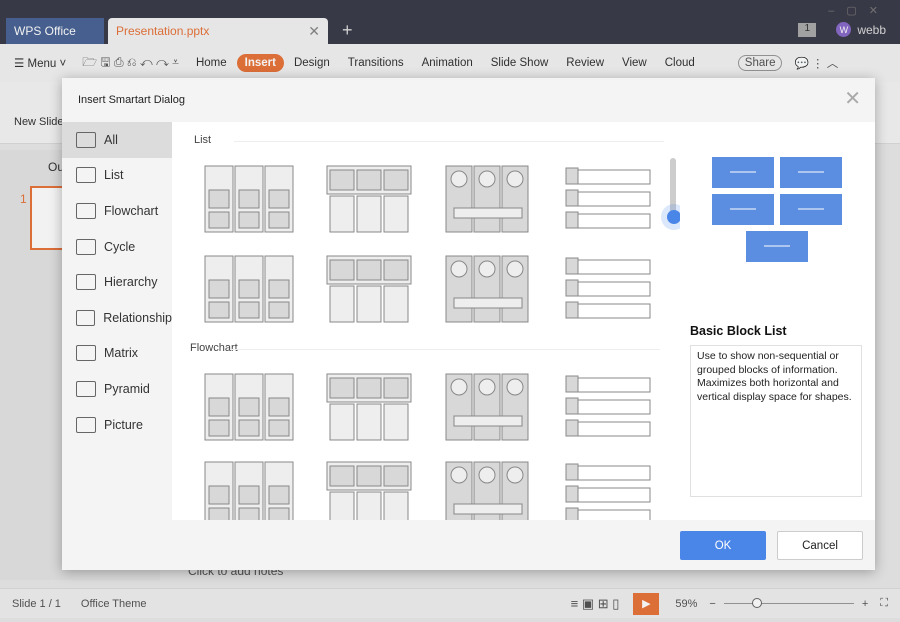 The image size is (900, 622). What do you see at coordinates (86, 353) in the screenshot?
I see `matrix-icon` at bounding box center [86, 353].